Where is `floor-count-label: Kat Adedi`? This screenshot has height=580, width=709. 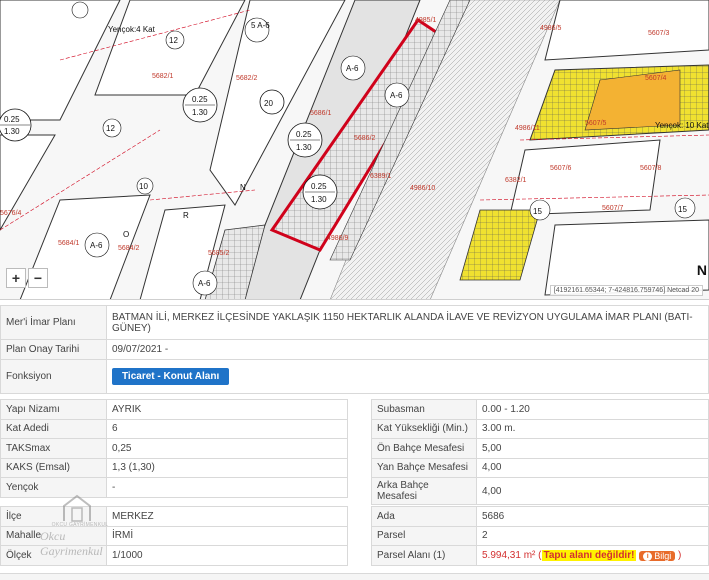
floor-count-label: Kat Adedi is located at coordinates (53, 428).